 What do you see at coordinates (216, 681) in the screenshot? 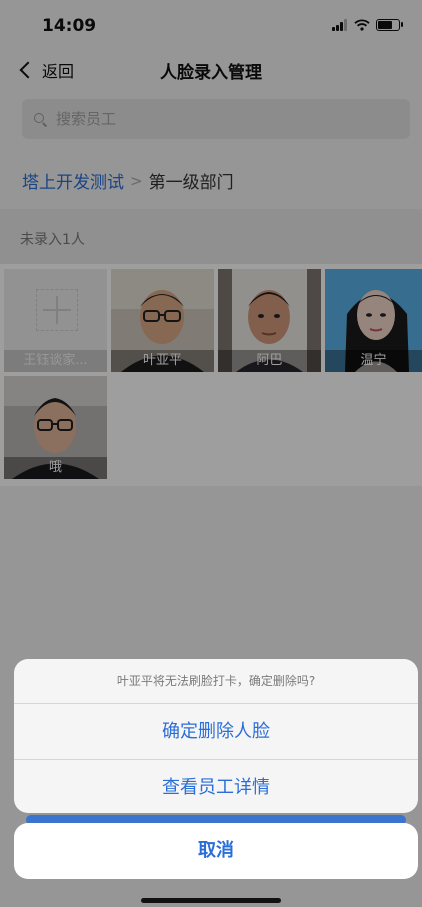
I see `action-sheet-message: 叶亚平将无法刷脸打卡，确定删除吗?` at bounding box center [216, 681].